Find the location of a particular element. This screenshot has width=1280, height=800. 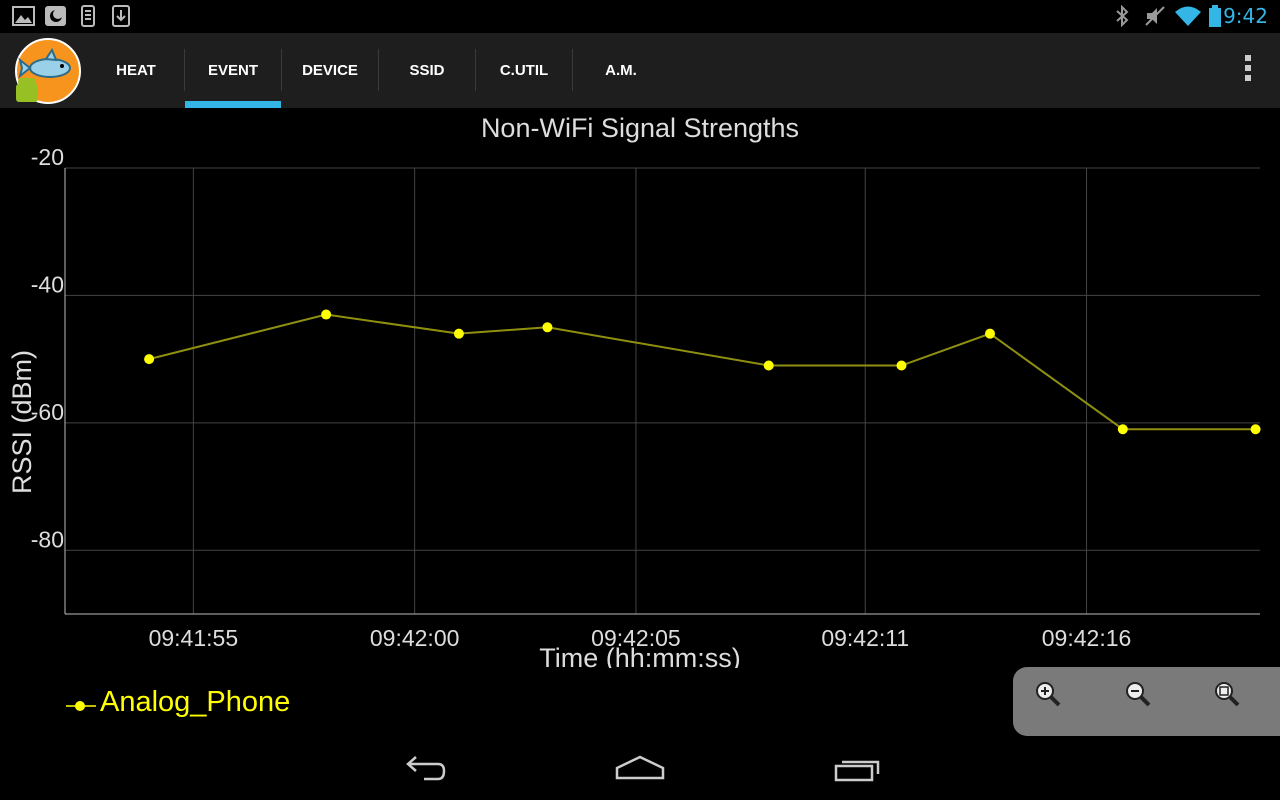

legend-label-analog-phone: Analog_Phone is located at coordinates (195, 702).